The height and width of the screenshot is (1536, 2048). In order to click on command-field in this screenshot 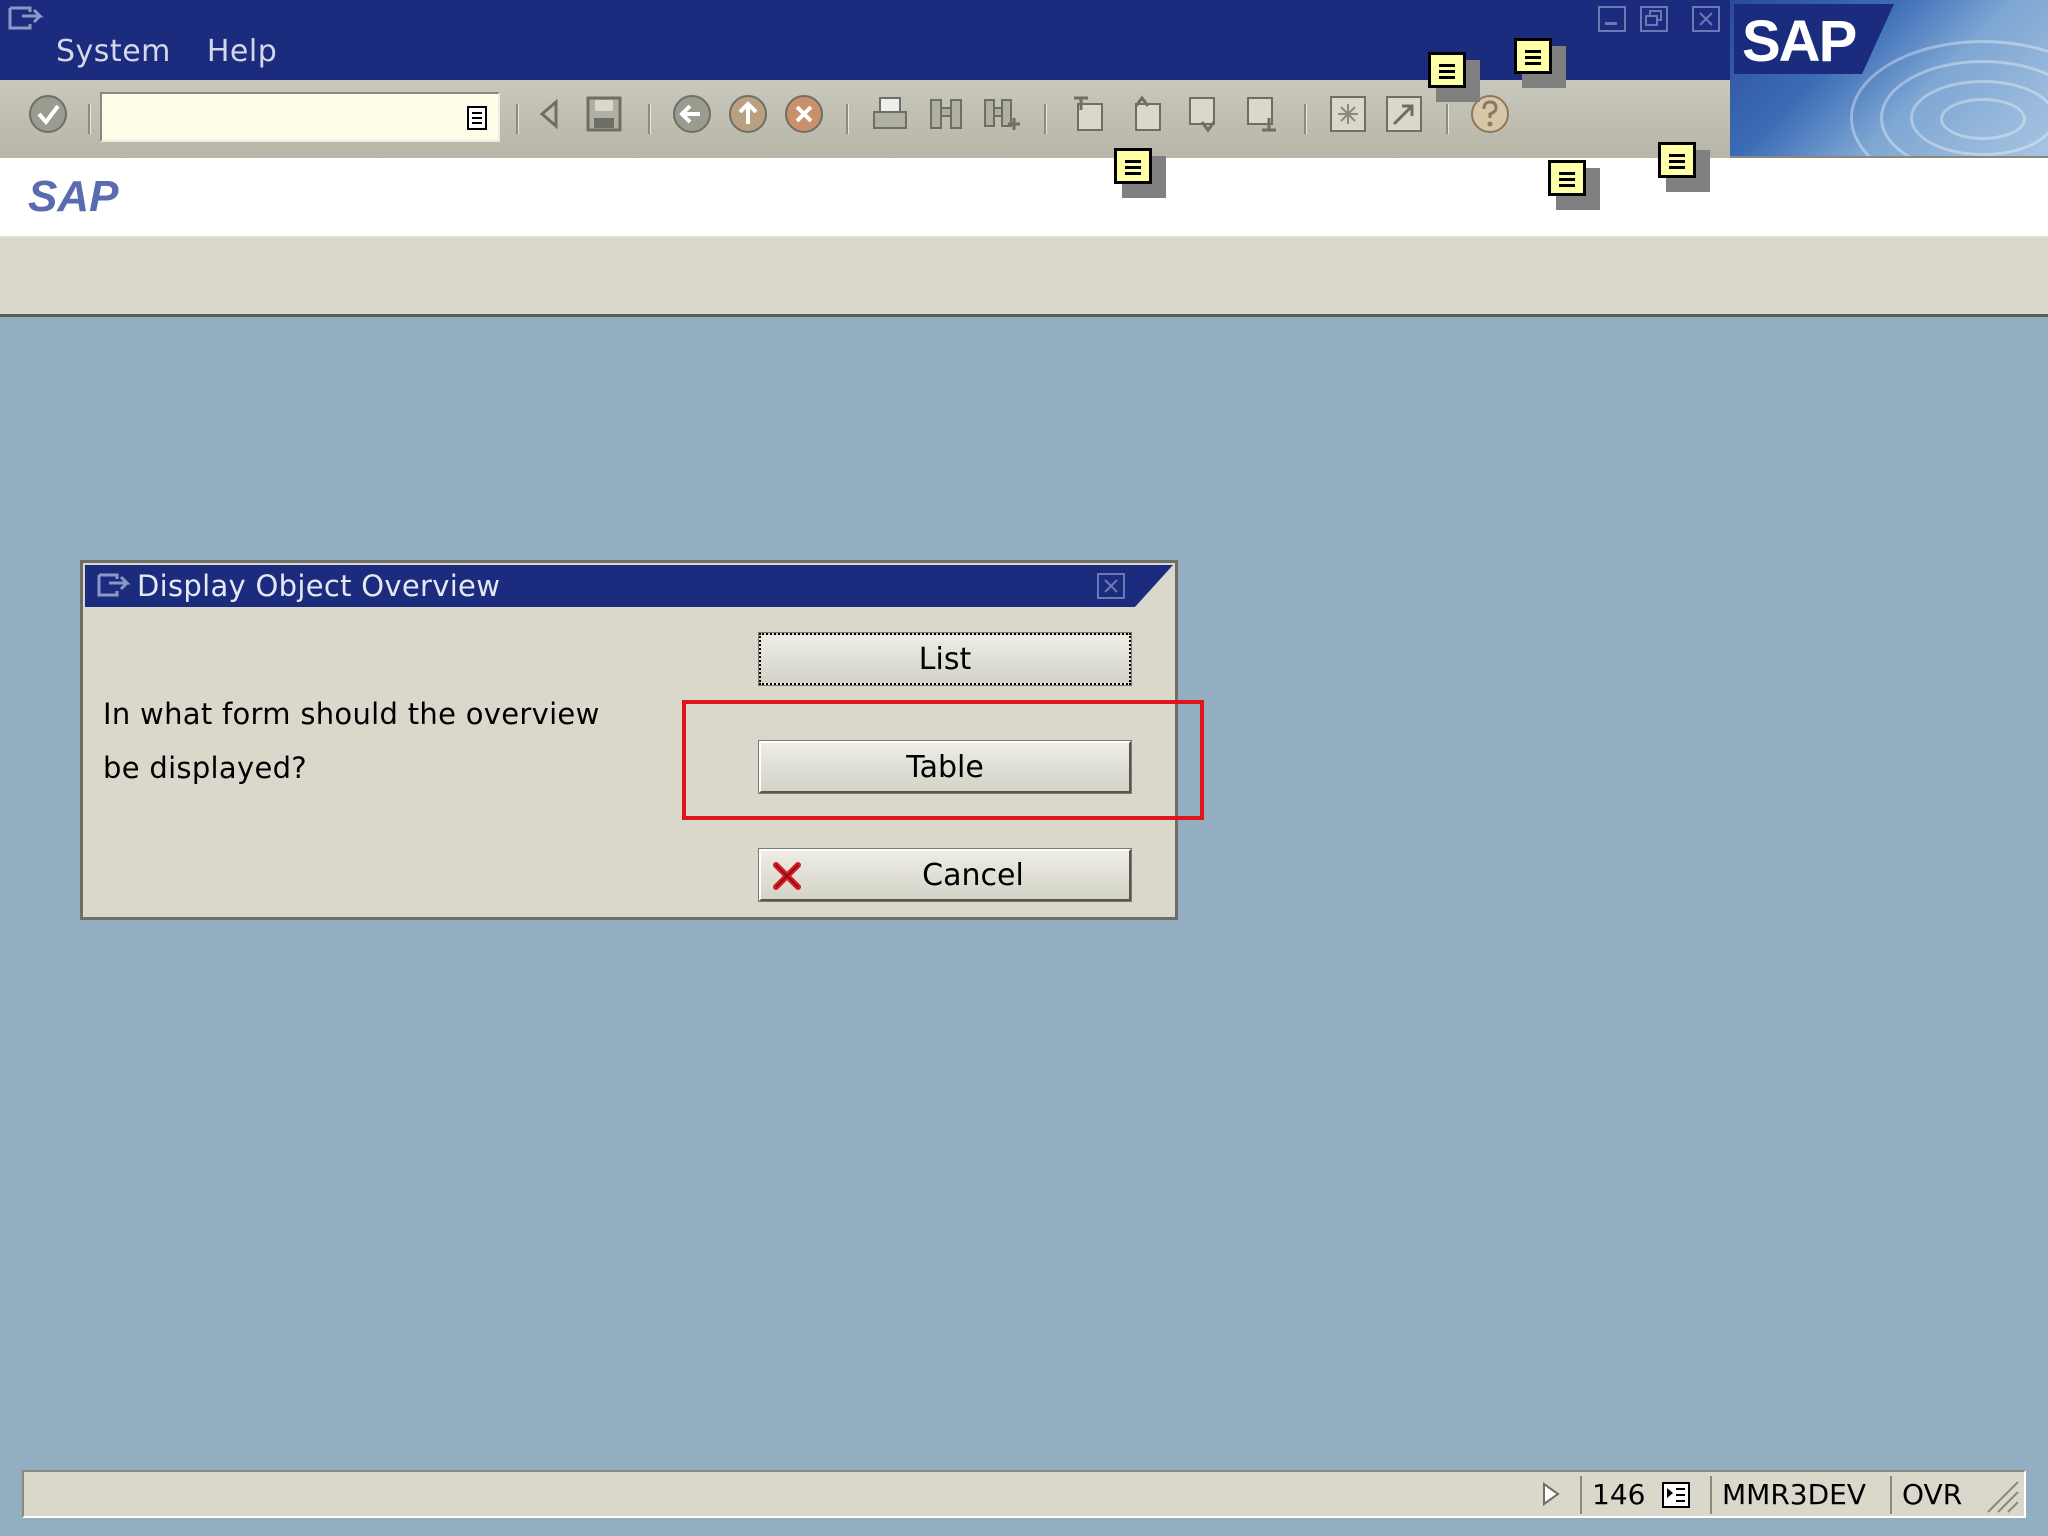, I will do `click(300, 117)`.